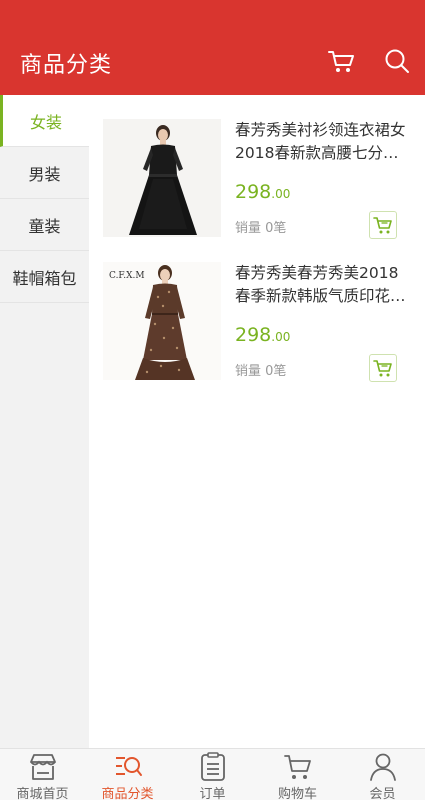 The width and height of the screenshot is (425, 800). What do you see at coordinates (66, 65) in the screenshot?
I see `page-title: 商品分类` at bounding box center [66, 65].